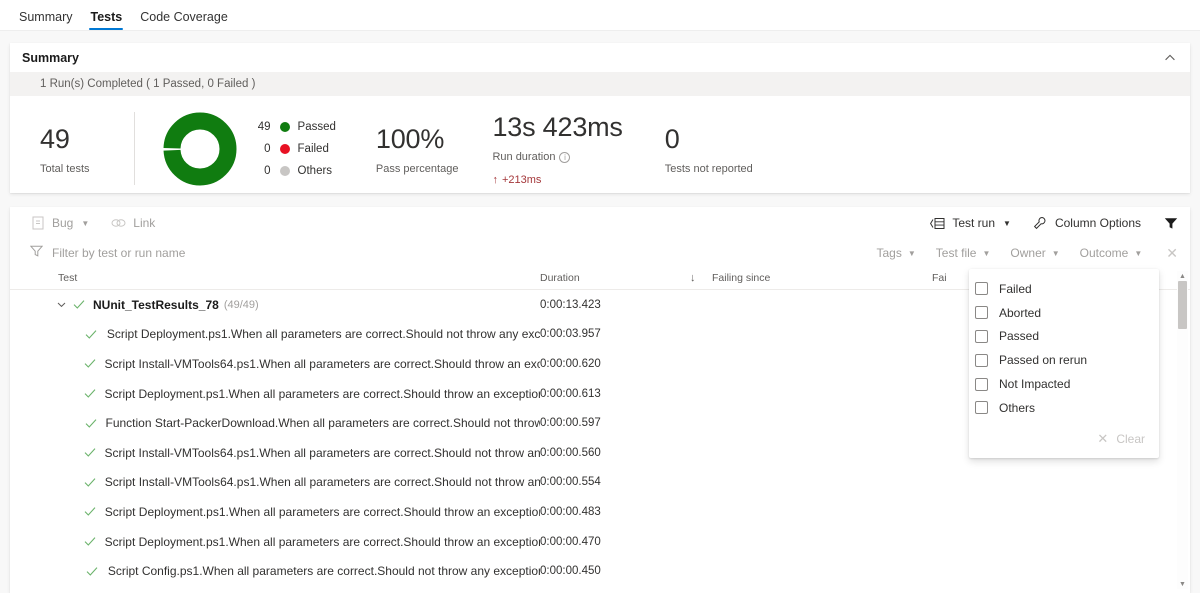 The height and width of the screenshot is (593, 1200). What do you see at coordinates (144, 223) in the screenshot?
I see `link-label: Link` at bounding box center [144, 223].